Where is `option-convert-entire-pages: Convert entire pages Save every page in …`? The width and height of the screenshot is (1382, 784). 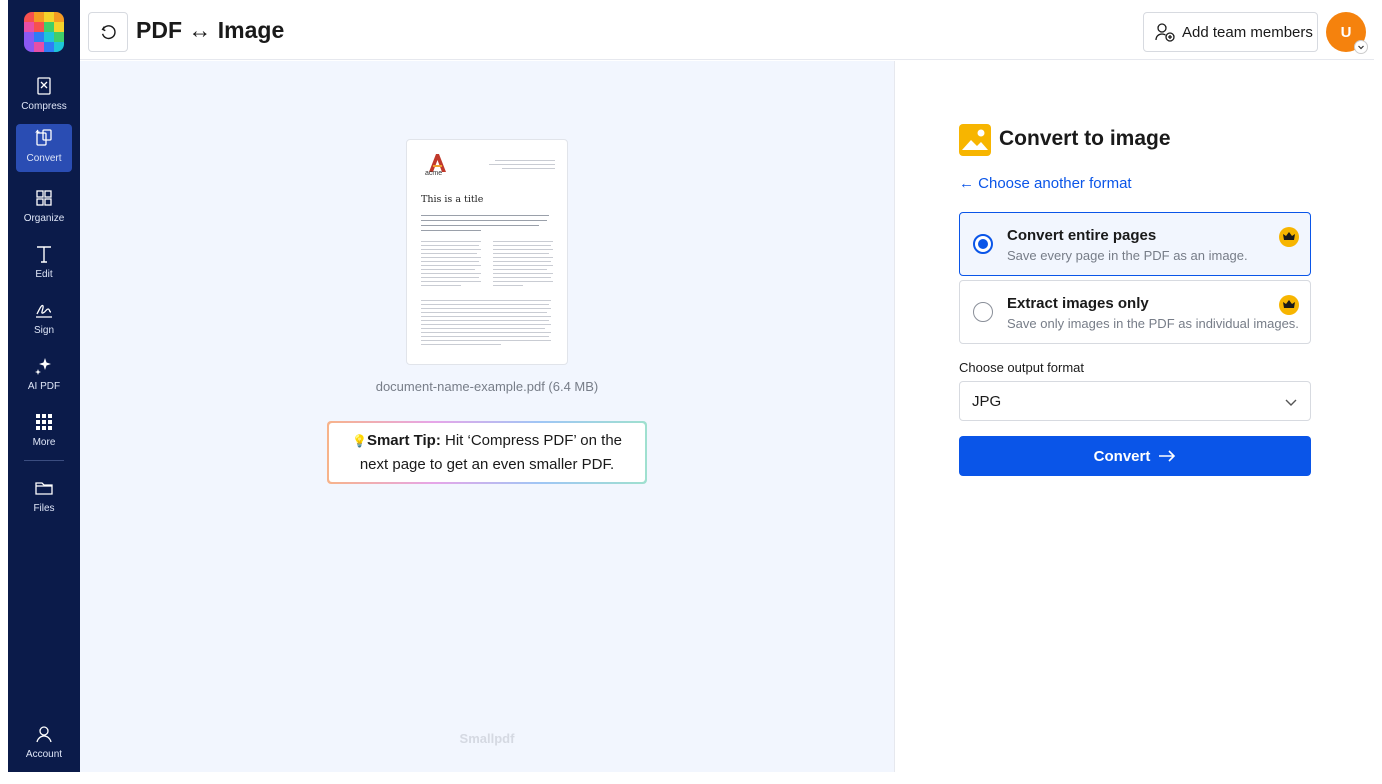 option-convert-entire-pages: Convert entire pages Save every page in … is located at coordinates (1135, 244).